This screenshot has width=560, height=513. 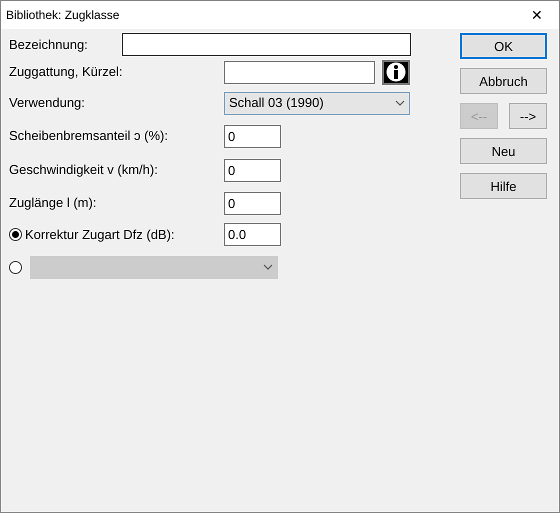 I want to click on dialog-button: Hilfe, so click(x=503, y=186).